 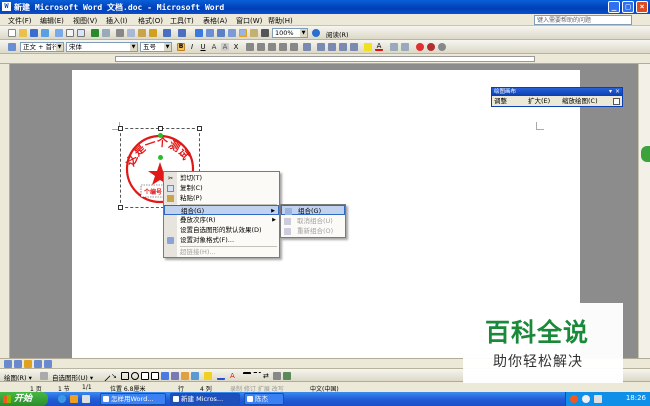 What do you see at coordinates (313, 210) in the screenshot?
I see `submenu-item-group: 组合(G)` at bounding box center [313, 210].